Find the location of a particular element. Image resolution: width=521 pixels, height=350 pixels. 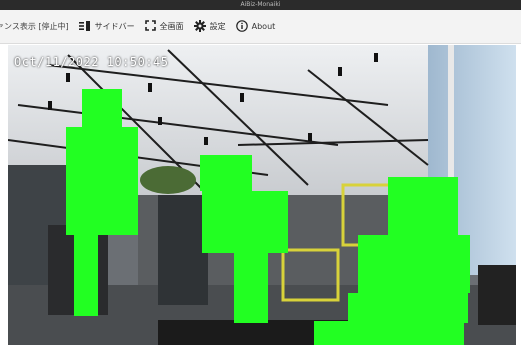

fullscreen-icon is located at coordinates (150, 26).